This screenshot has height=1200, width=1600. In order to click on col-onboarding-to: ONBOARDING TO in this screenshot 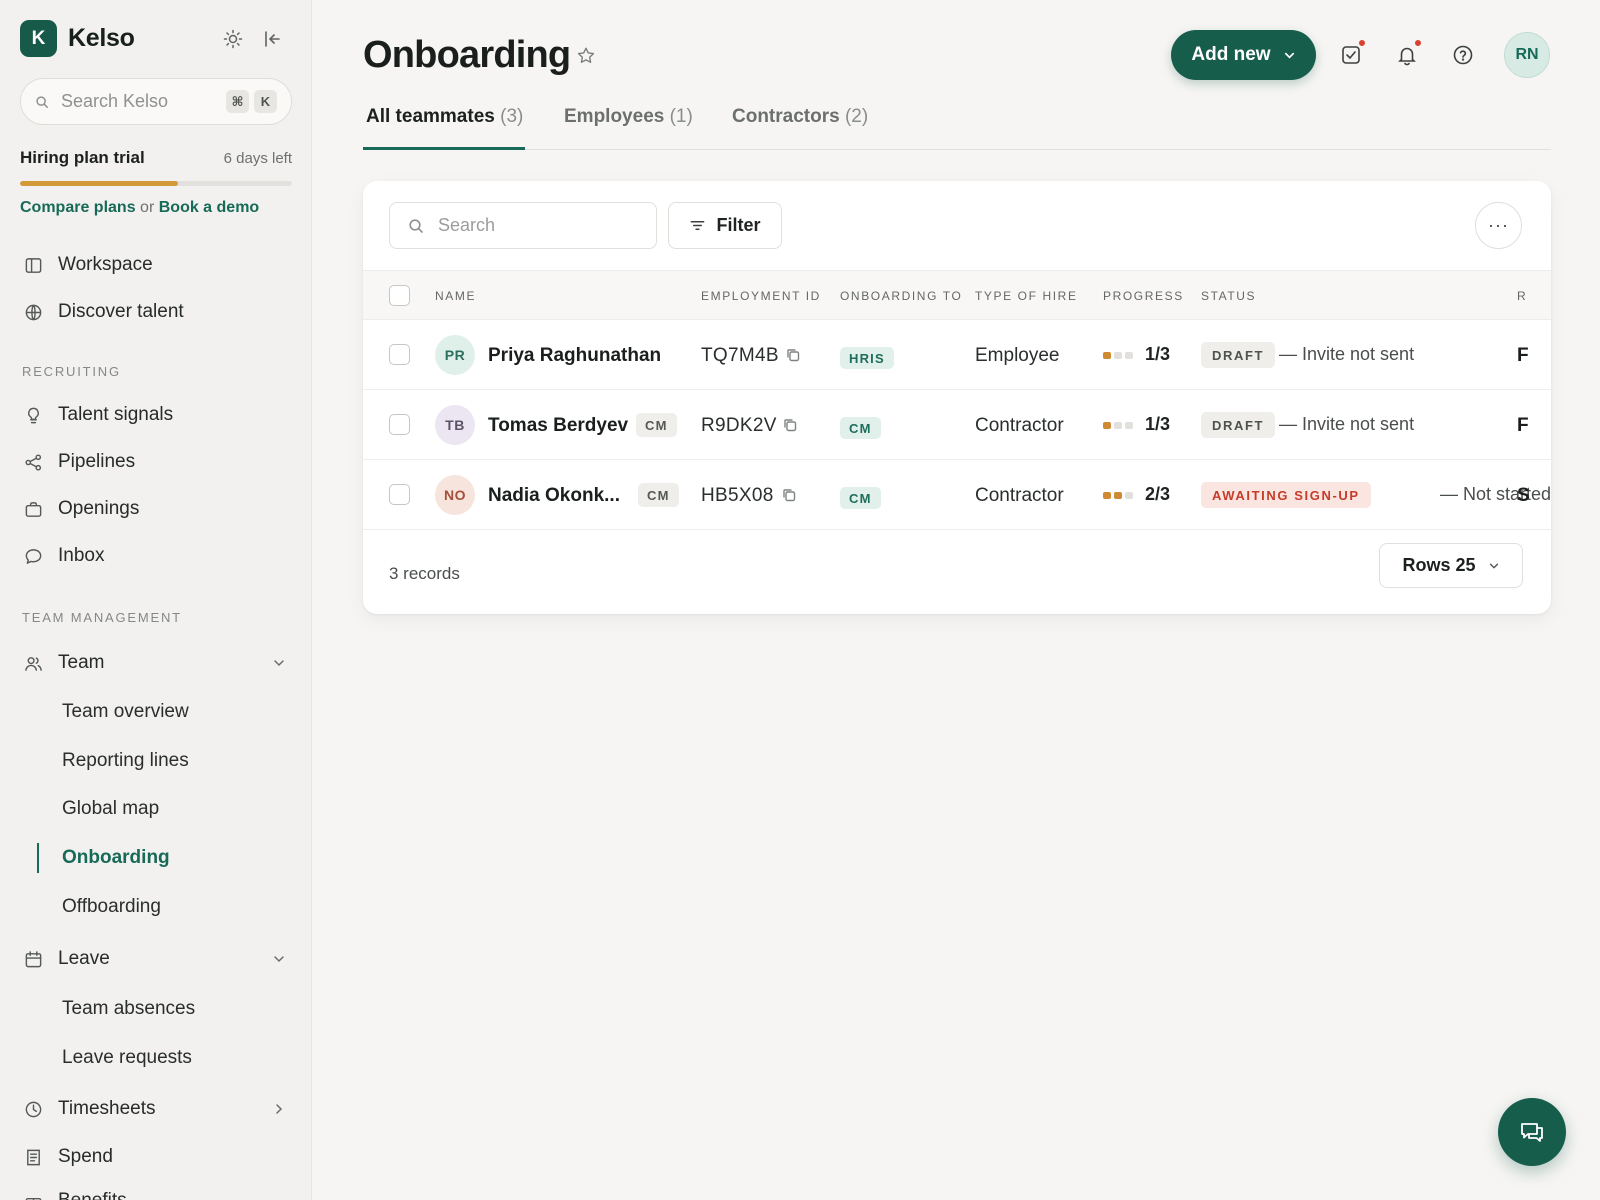, I will do `click(901, 296)`.